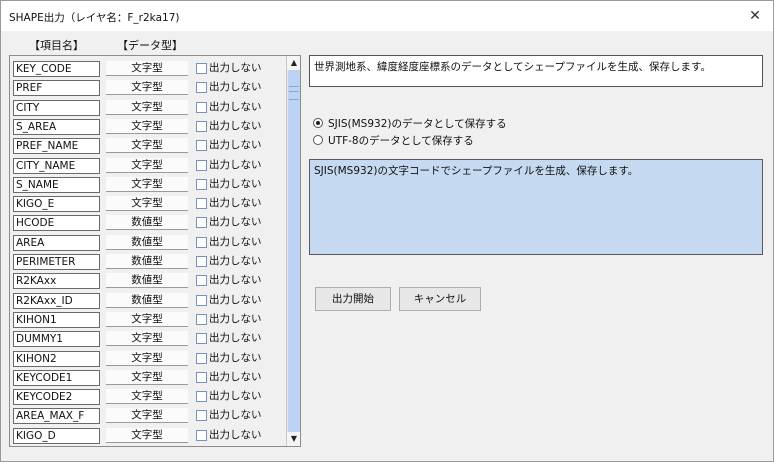 The image size is (776, 464). What do you see at coordinates (56, 397) in the screenshot?
I see `field-name-input: KEYCODE2` at bounding box center [56, 397].